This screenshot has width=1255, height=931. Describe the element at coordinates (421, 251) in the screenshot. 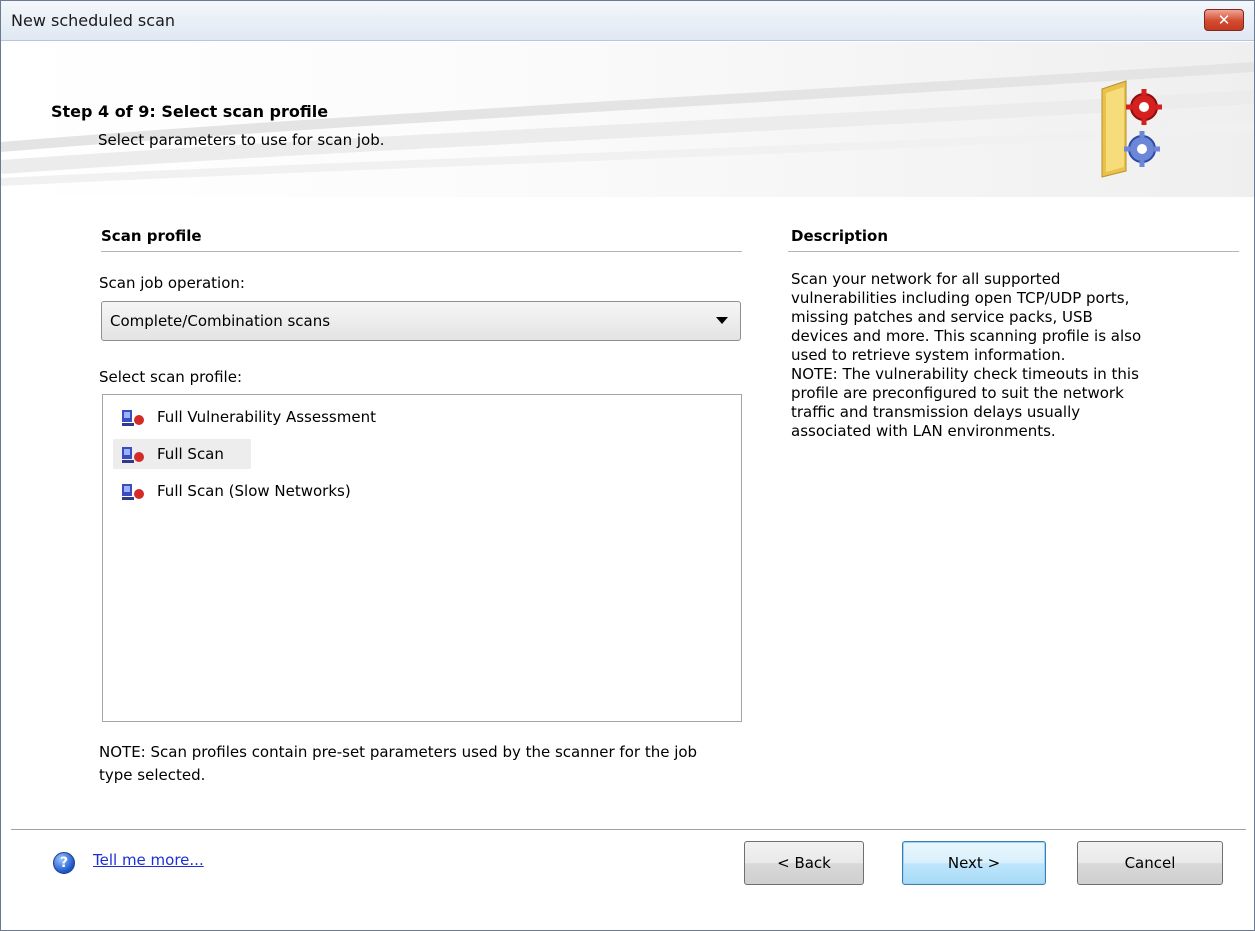

I see `scan-profile-divider` at that location.